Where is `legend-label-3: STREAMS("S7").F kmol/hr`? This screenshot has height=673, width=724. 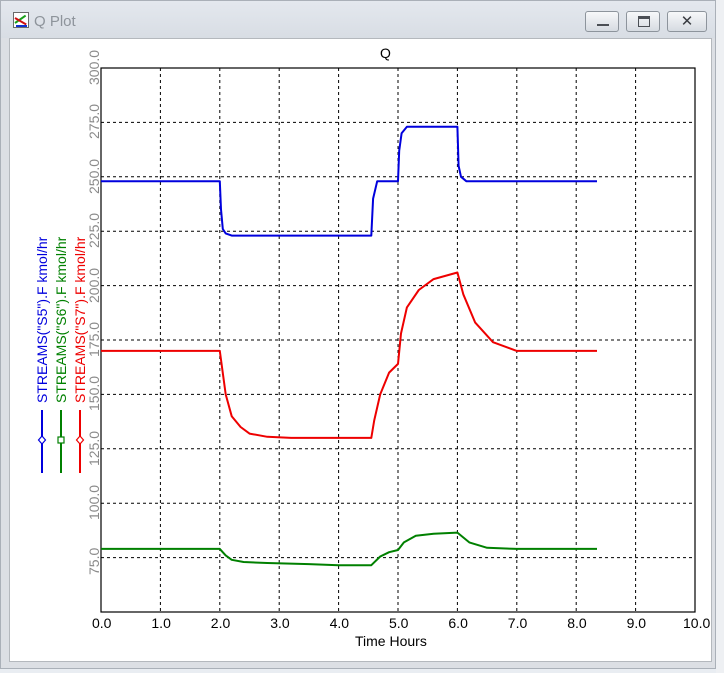 legend-label-3: STREAMS("S7").F kmol/hr is located at coordinates (80, 319).